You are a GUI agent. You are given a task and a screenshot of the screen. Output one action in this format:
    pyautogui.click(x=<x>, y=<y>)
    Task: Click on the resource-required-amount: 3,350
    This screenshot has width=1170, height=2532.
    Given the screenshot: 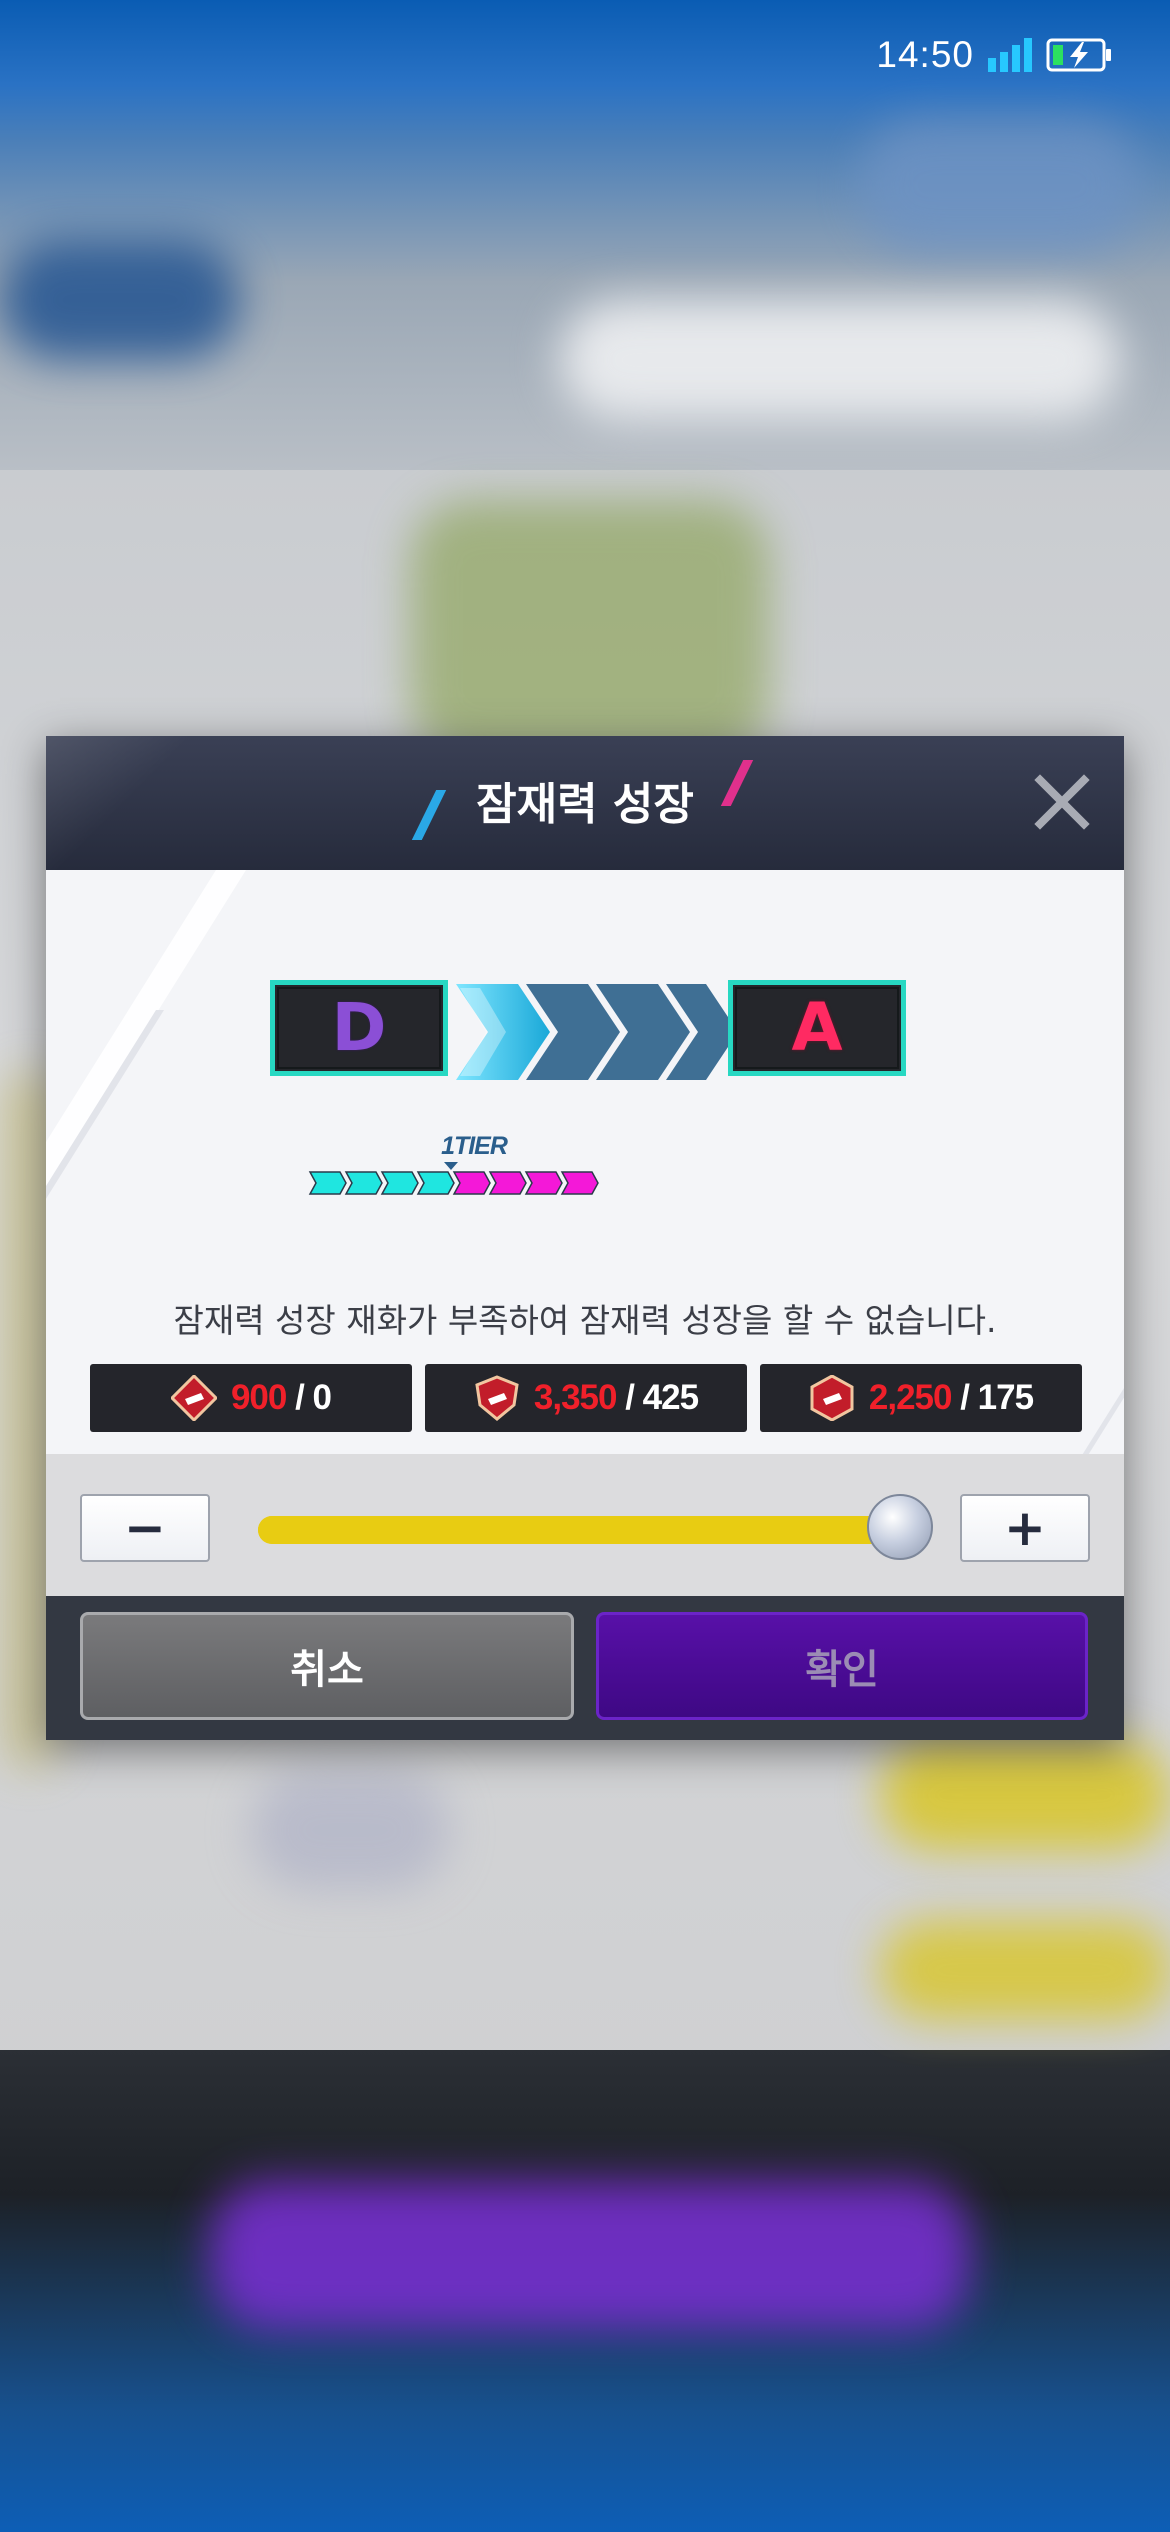 What is the action you would take?
    pyautogui.click(x=575, y=1397)
    